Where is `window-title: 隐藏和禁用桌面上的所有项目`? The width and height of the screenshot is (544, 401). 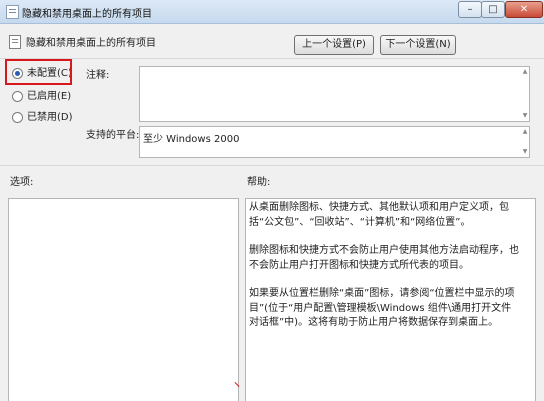
window-title: 隐藏和禁用桌面上的所有项目 is located at coordinates (87, 14).